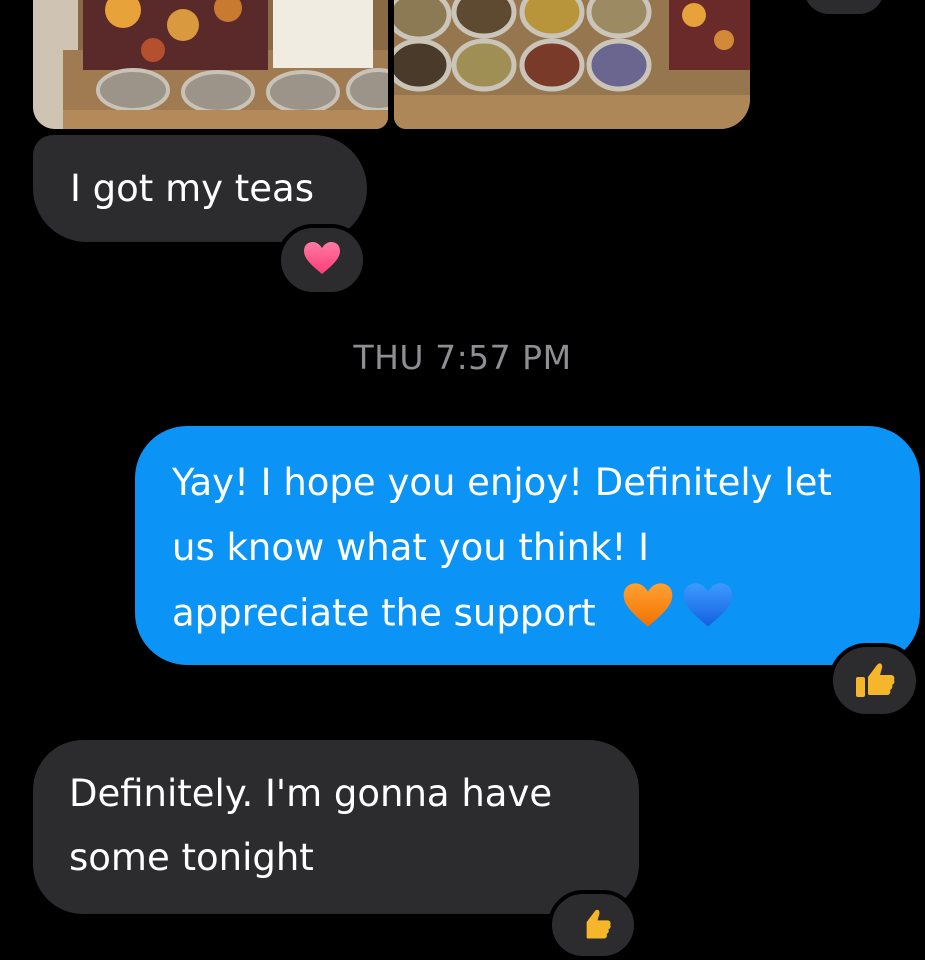  What do you see at coordinates (462, 357) in the screenshot?
I see `message-timestamp: THU 7:57 PM` at bounding box center [462, 357].